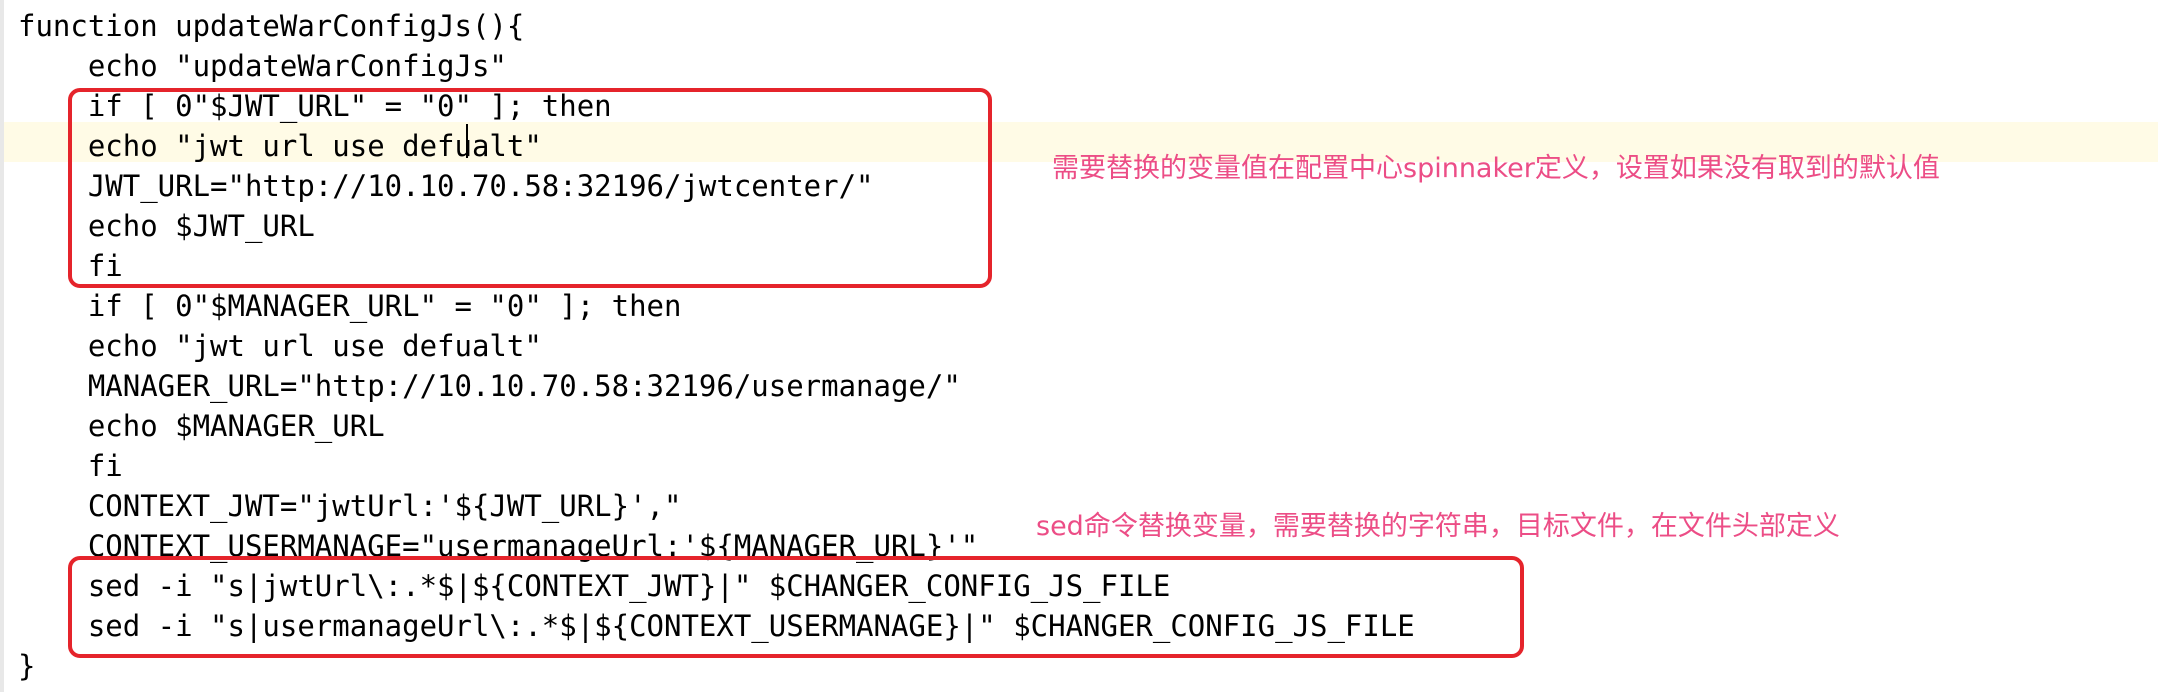  I want to click on code-line: if [ 0"$MANAGER_URL" = "0" ]; then, so click(350, 306).